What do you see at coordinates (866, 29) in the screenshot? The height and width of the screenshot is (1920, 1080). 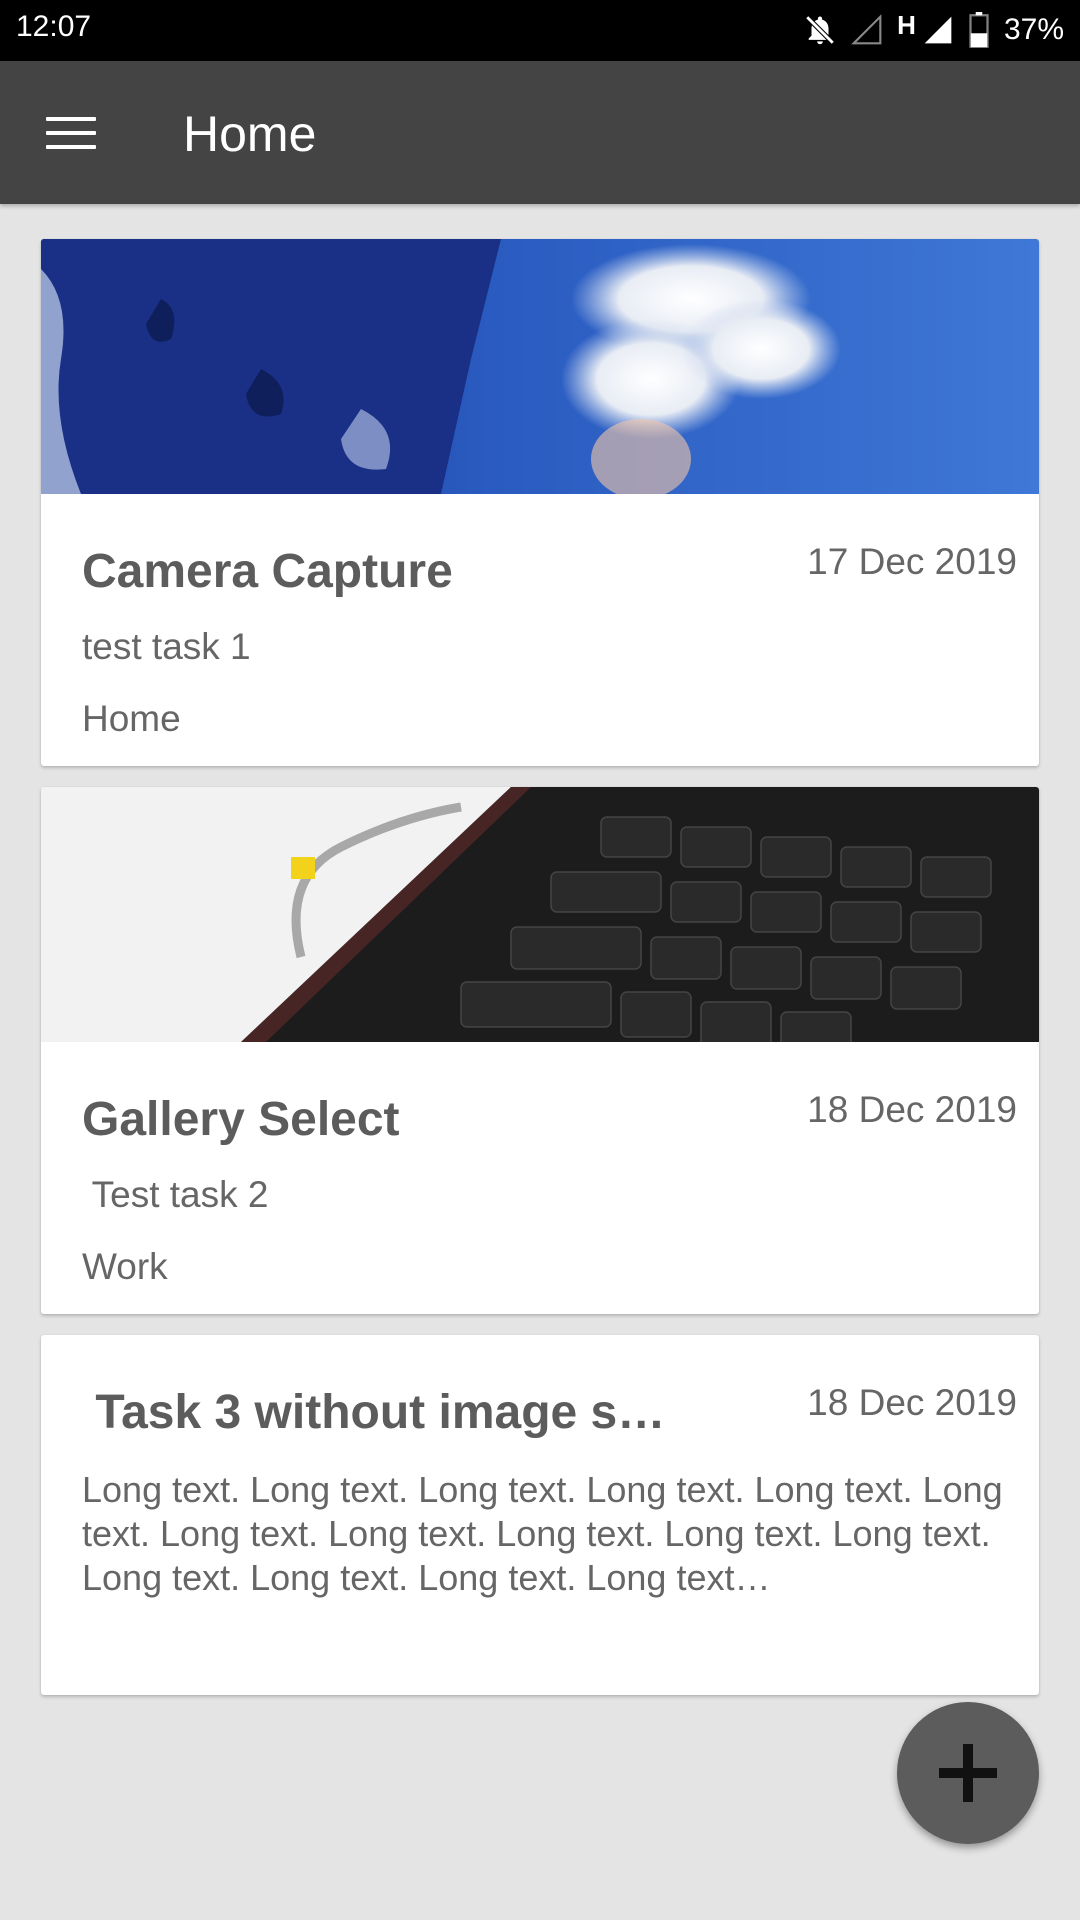 I see `signal-empty-icon` at bounding box center [866, 29].